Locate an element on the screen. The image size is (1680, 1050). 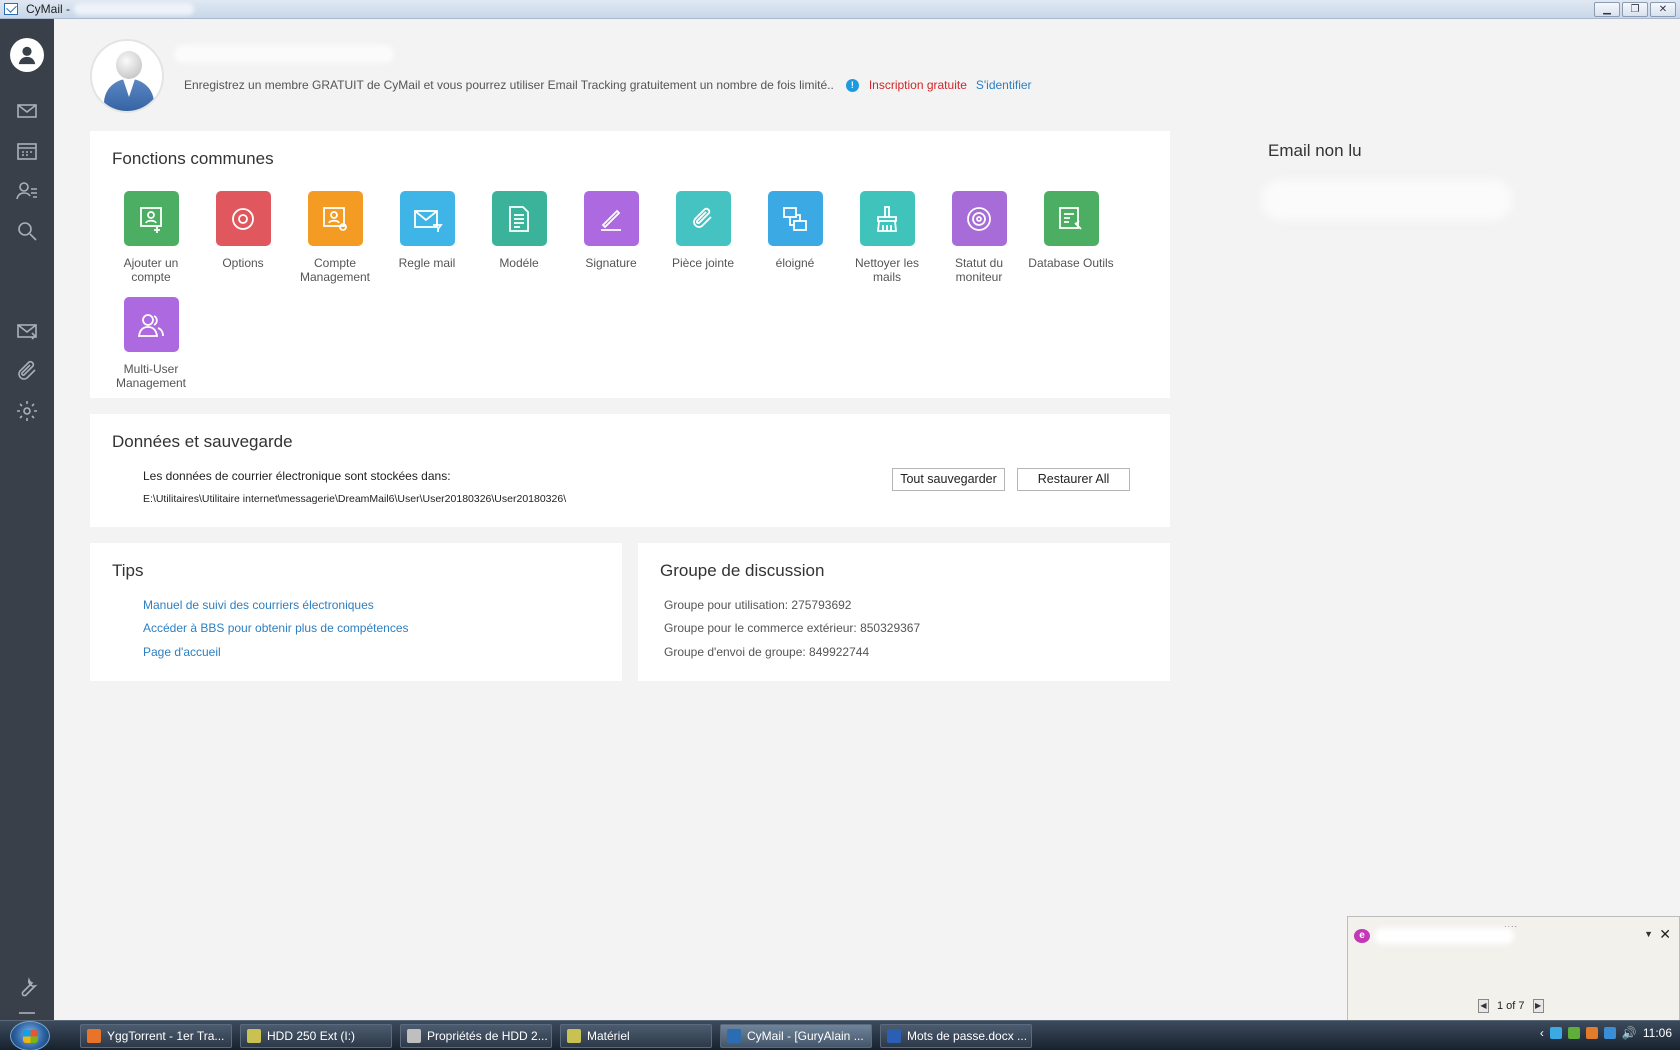
attachment-tile: Pièce jointe is located at coordinates (703, 230).